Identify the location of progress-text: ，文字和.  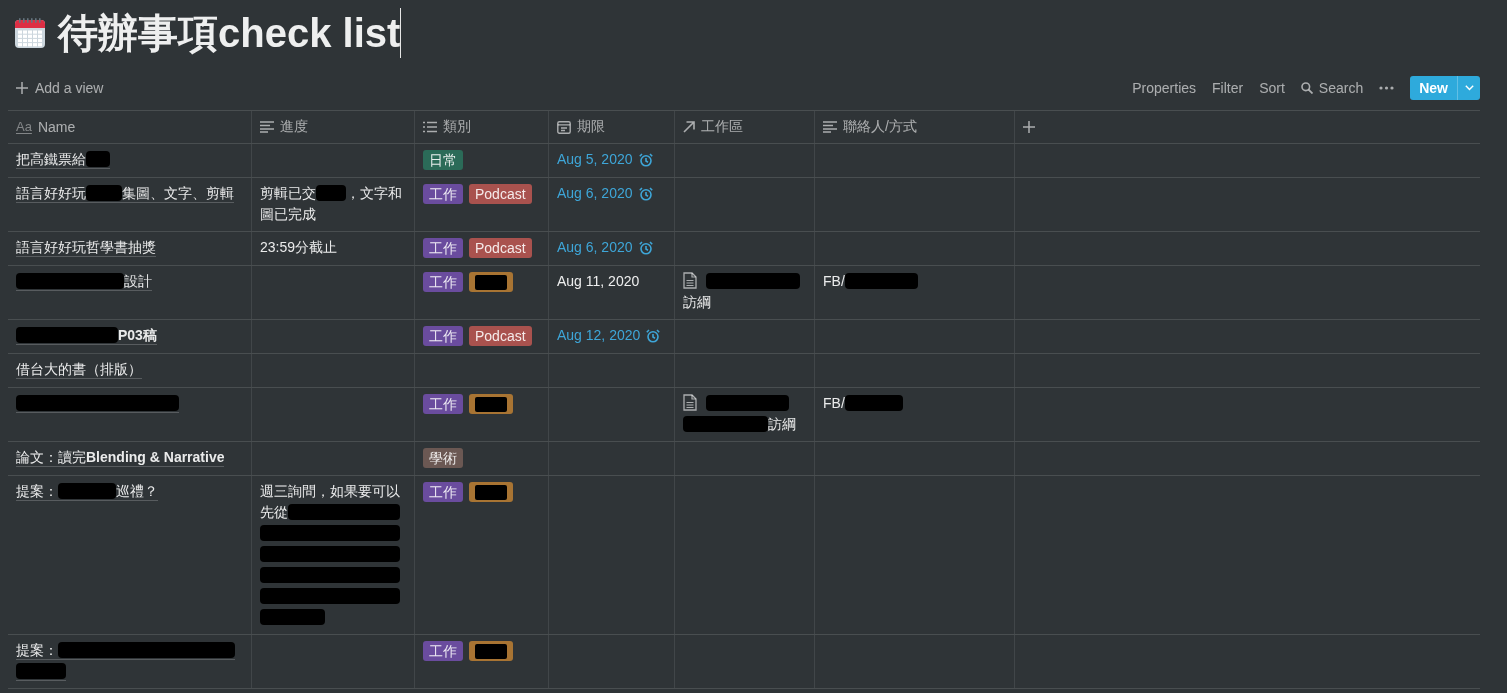
(374, 193).